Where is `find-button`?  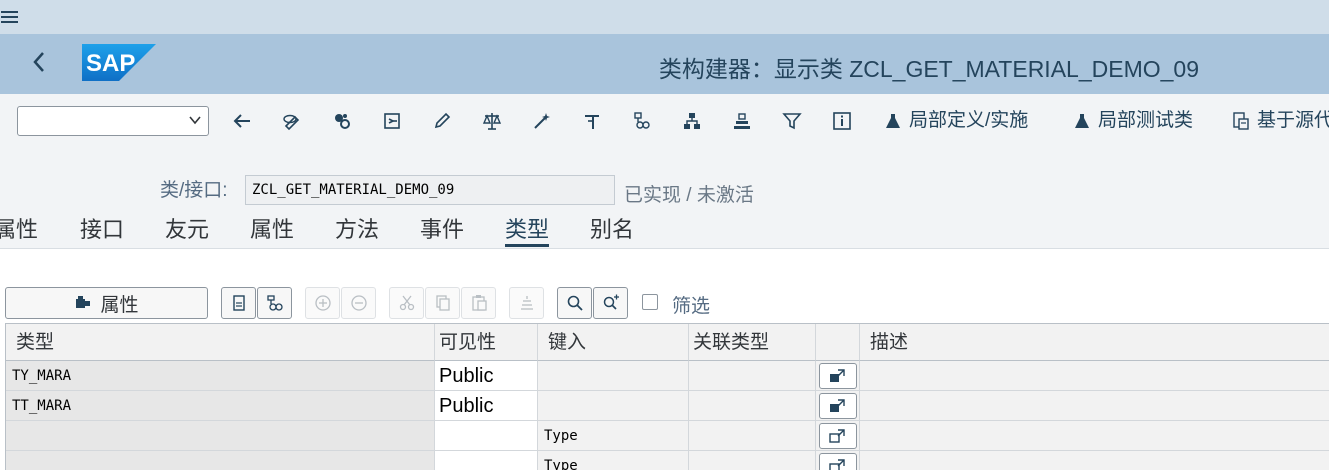
find-button is located at coordinates (574, 303).